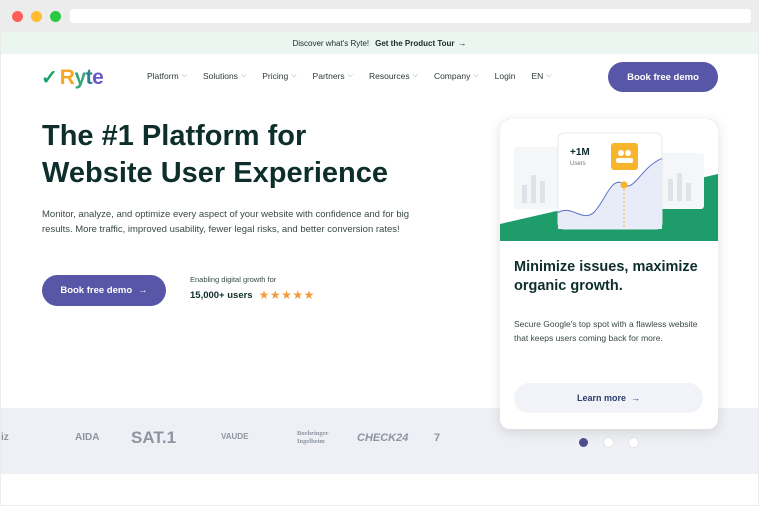  Describe the element at coordinates (233, 279) in the screenshot. I see `growth-text: Enabling digital growth for` at that location.